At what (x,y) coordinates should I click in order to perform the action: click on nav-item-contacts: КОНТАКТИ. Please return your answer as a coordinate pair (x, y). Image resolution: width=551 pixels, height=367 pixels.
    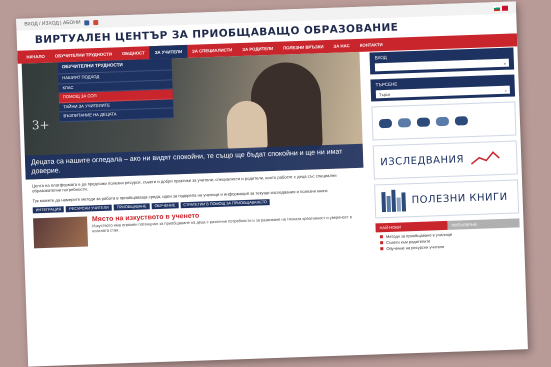
    Looking at the image, I should click on (371, 45).